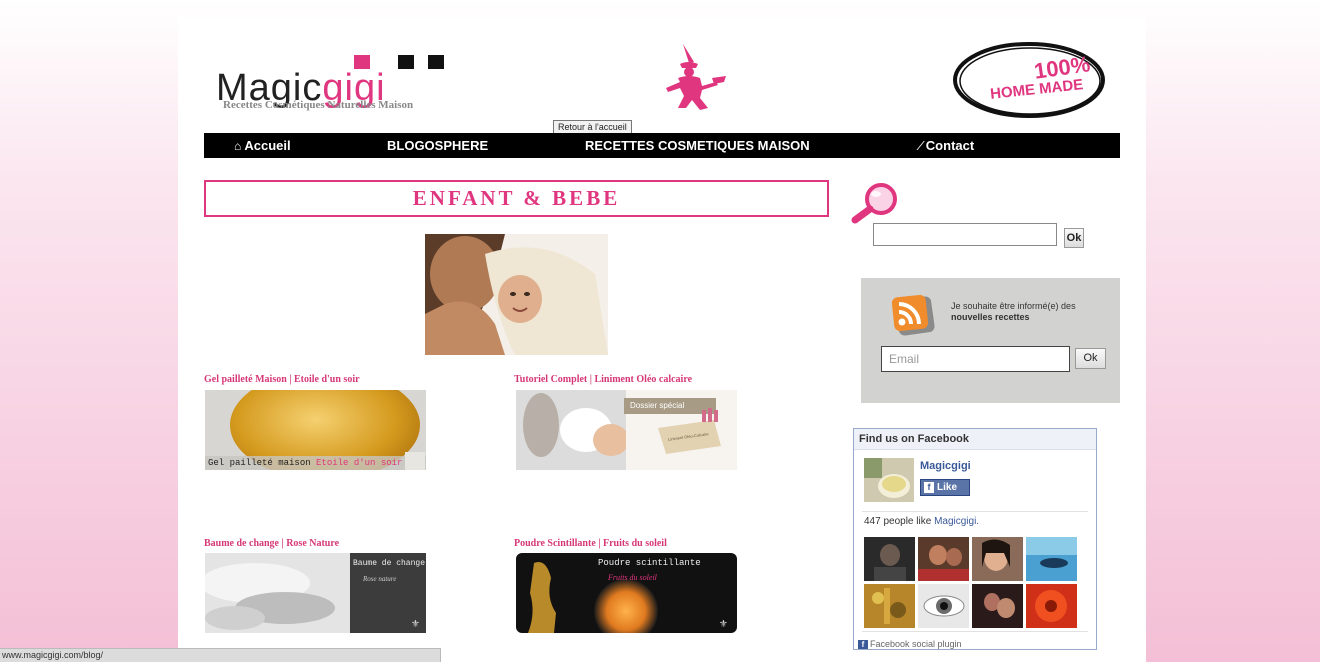 This screenshot has width=1320, height=662. I want to click on home-made-text: 100% HOME MADE, so click(1029, 80).